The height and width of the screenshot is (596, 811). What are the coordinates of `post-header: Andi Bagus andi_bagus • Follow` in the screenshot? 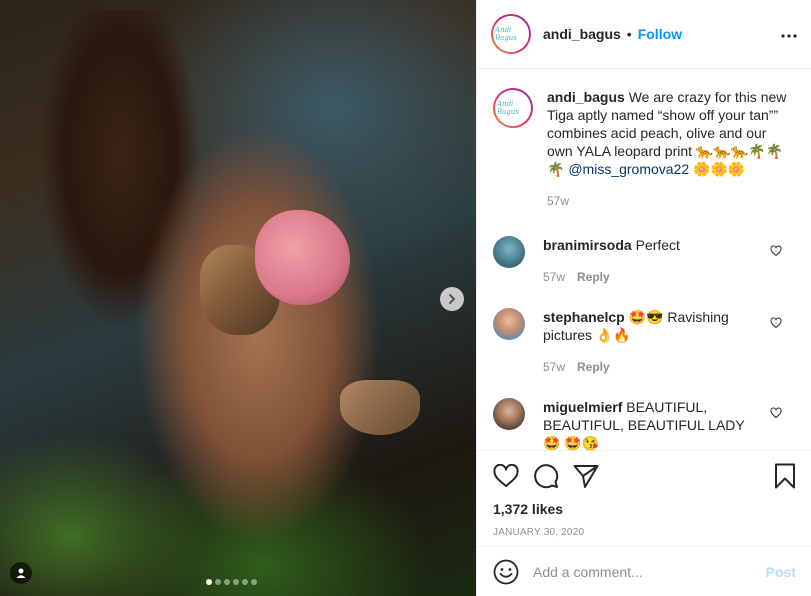 It's located at (644, 34).